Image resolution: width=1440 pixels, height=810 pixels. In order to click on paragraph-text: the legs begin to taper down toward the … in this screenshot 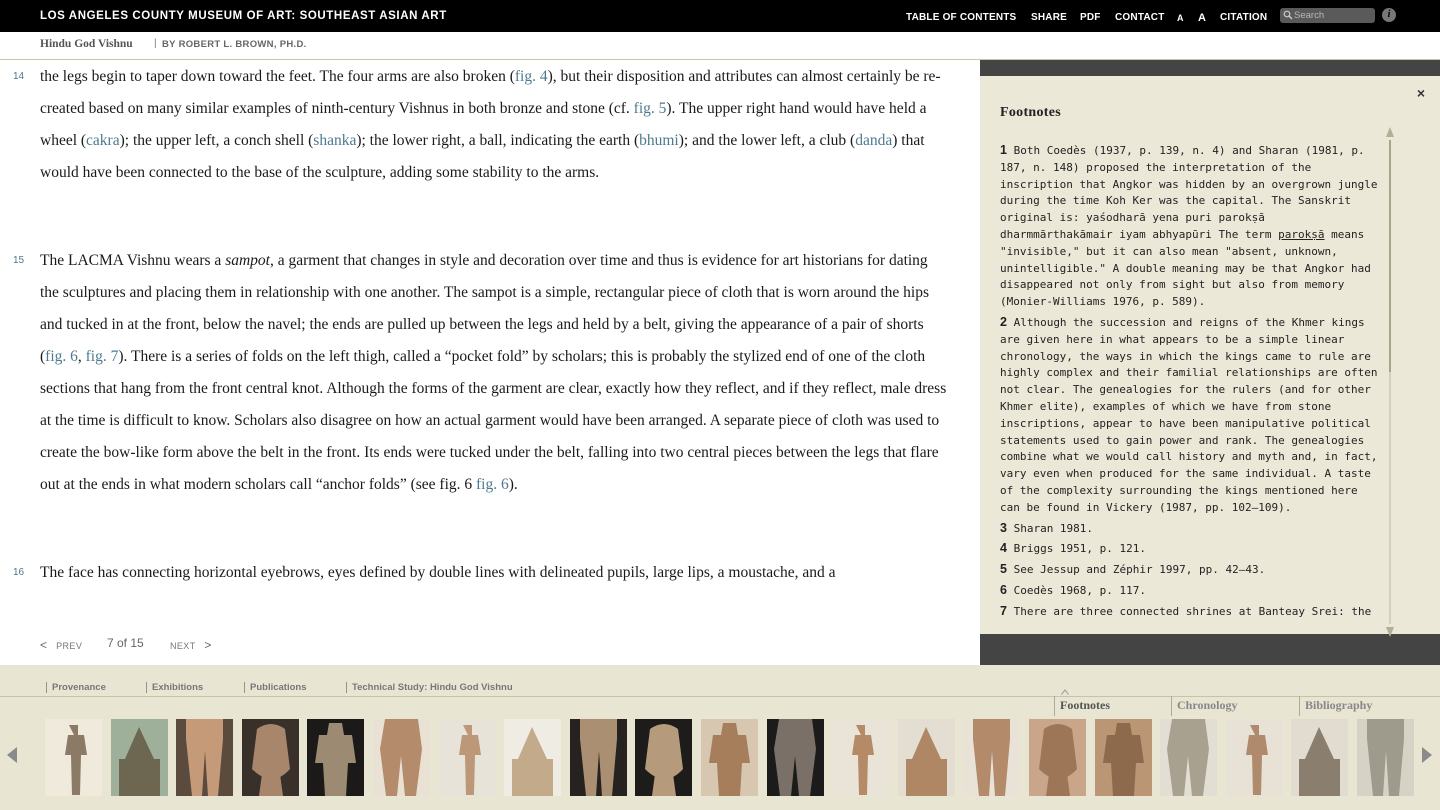, I will do `click(277, 76)`.